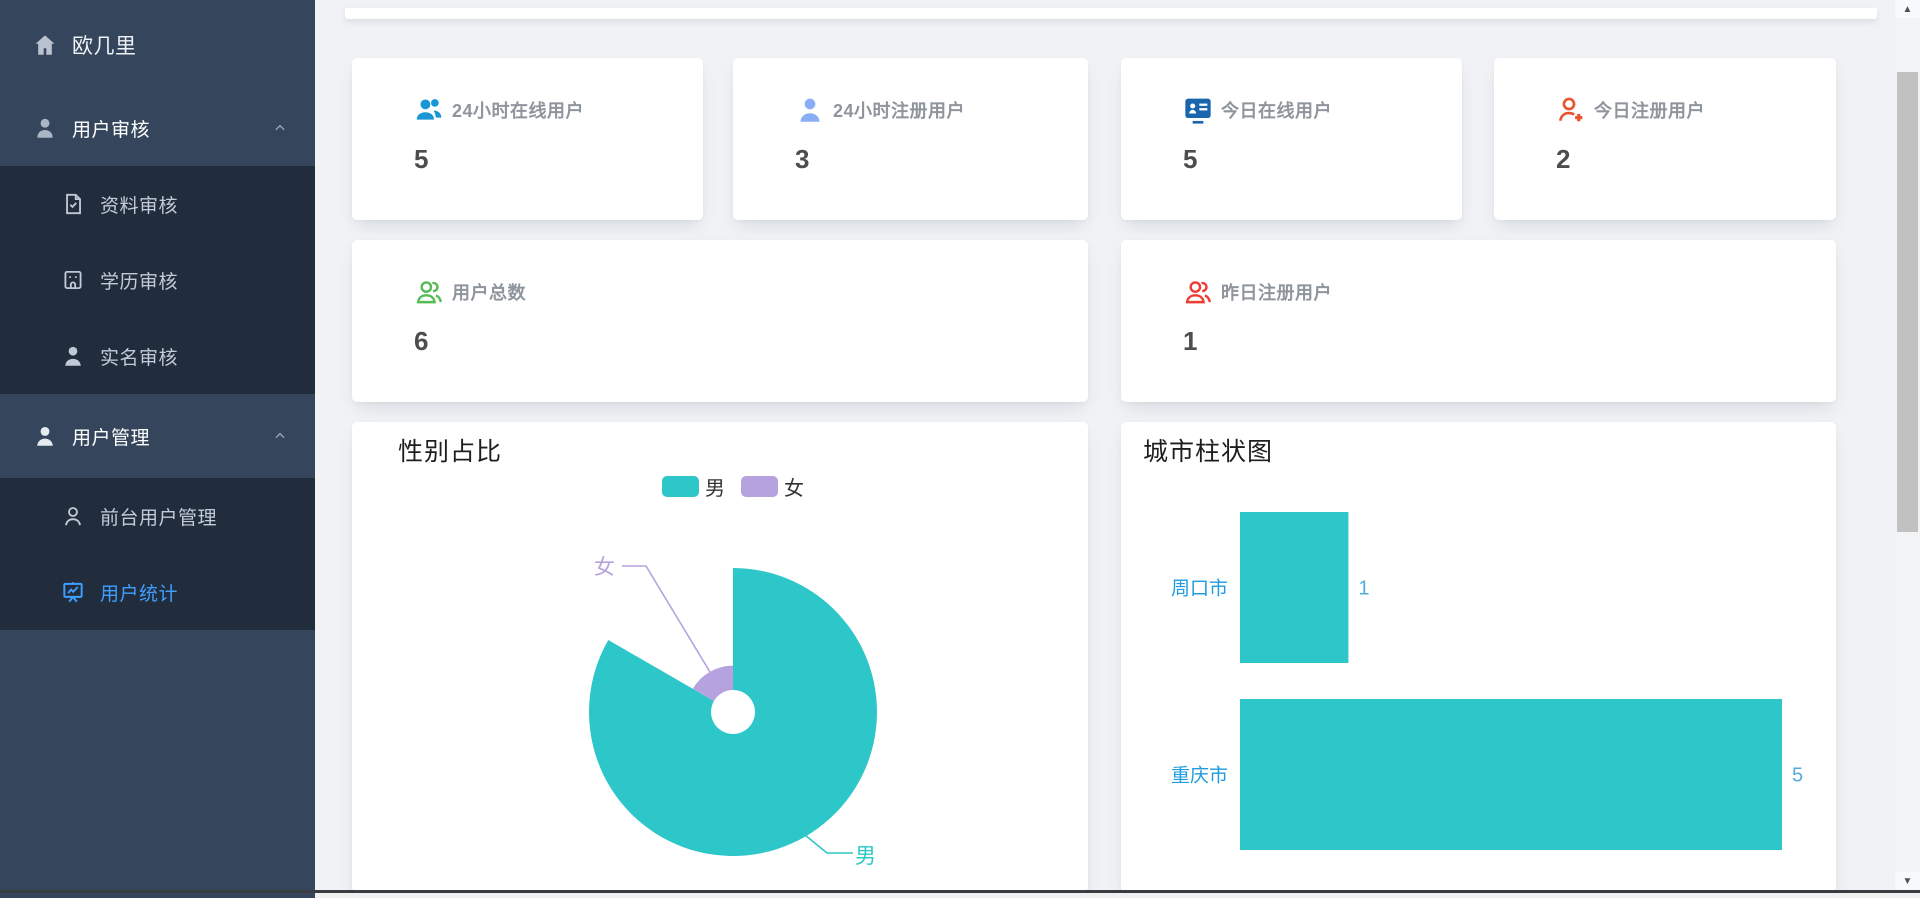  I want to click on sidebar-item-education-audit: 学历审核, so click(157, 280).